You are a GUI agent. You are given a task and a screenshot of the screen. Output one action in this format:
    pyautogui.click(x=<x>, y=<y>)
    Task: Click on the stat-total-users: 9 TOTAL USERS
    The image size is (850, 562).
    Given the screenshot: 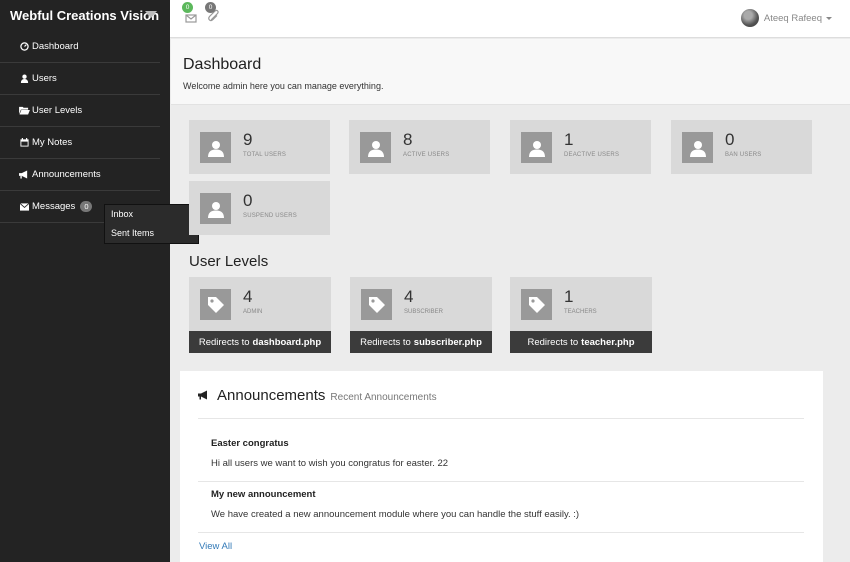 What is the action you would take?
    pyautogui.click(x=259, y=147)
    